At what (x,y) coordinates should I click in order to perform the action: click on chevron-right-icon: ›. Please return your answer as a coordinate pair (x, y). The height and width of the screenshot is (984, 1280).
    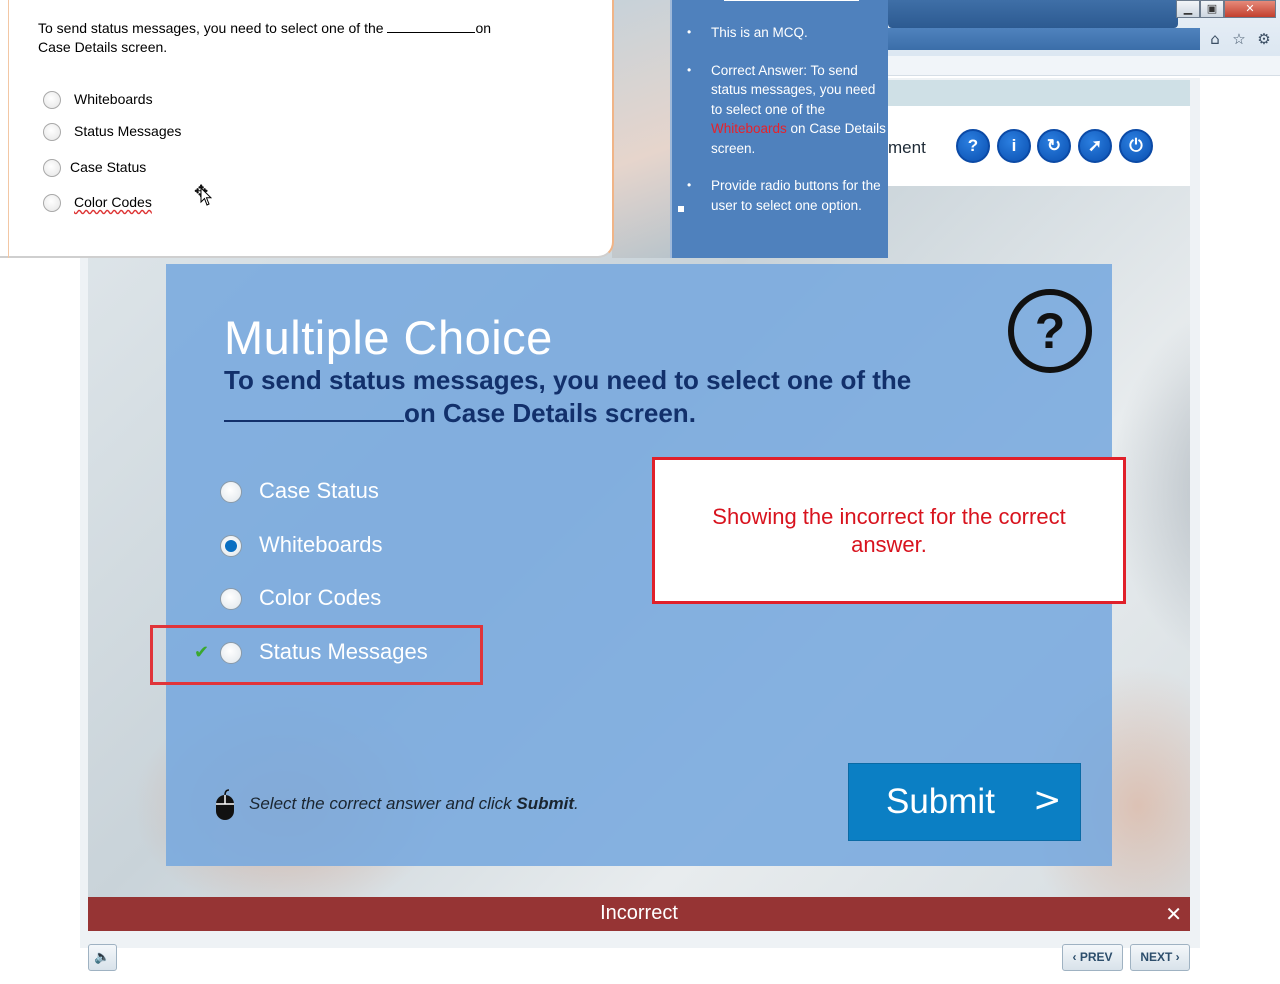
    Looking at the image, I should click on (1177, 957).